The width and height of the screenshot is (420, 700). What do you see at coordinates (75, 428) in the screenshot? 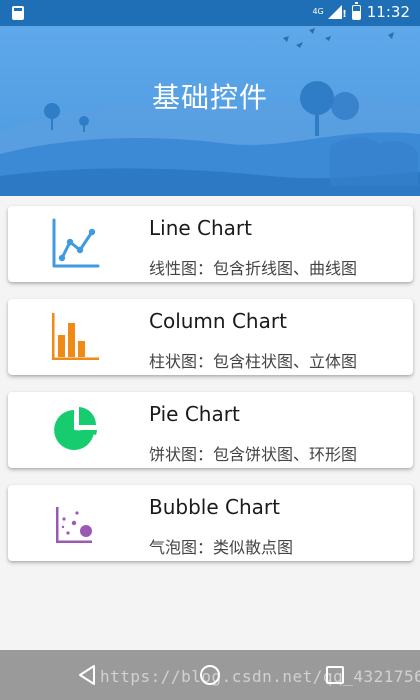
I see `pie-chart-icon` at bounding box center [75, 428].